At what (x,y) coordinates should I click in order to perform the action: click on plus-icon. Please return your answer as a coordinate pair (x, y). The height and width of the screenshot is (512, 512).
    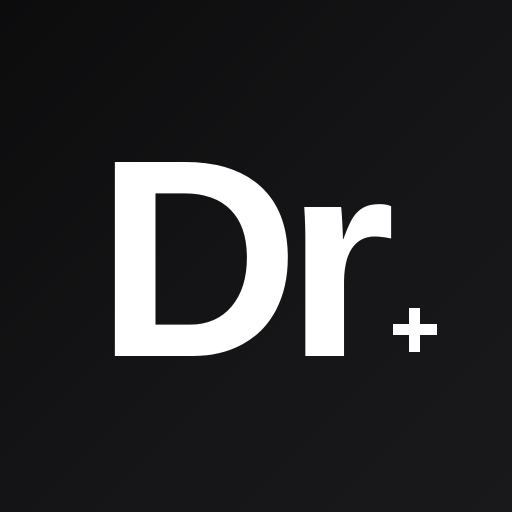
    Looking at the image, I should click on (415, 330).